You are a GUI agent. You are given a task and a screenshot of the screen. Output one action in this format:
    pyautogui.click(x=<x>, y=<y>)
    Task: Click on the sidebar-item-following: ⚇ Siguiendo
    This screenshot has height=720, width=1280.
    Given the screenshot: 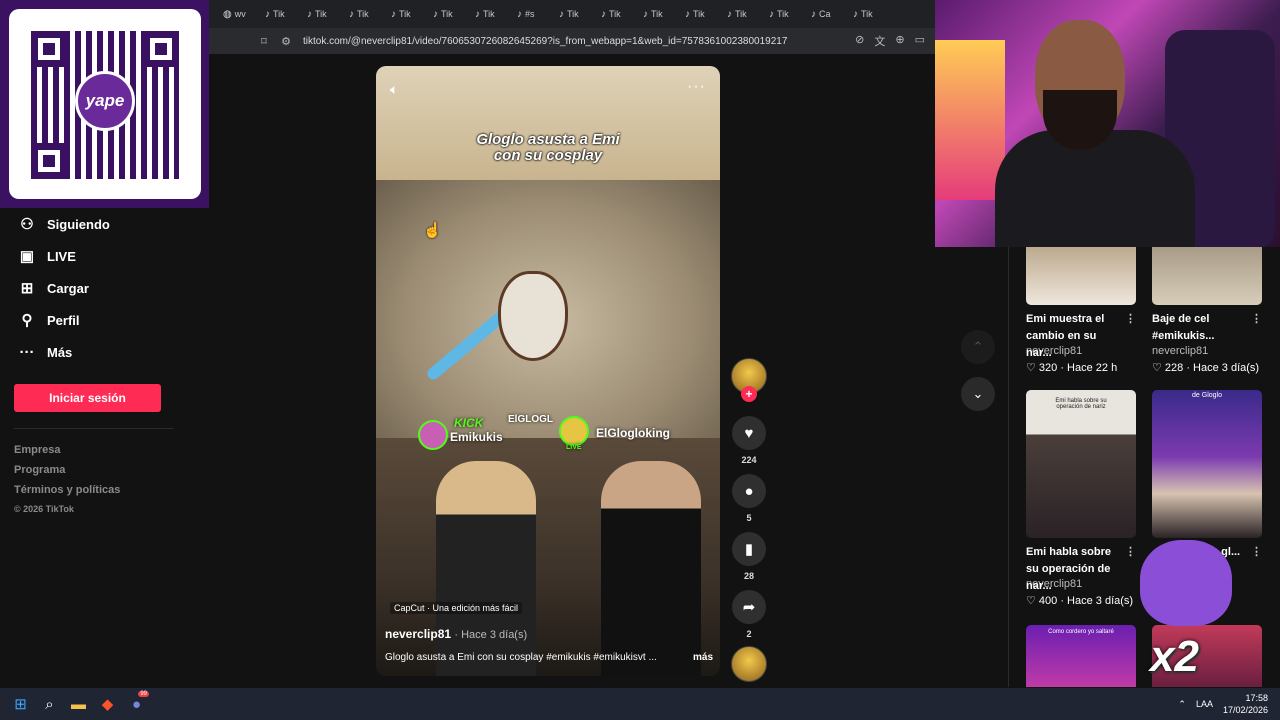 What is the action you would take?
    pyautogui.click(x=104, y=224)
    